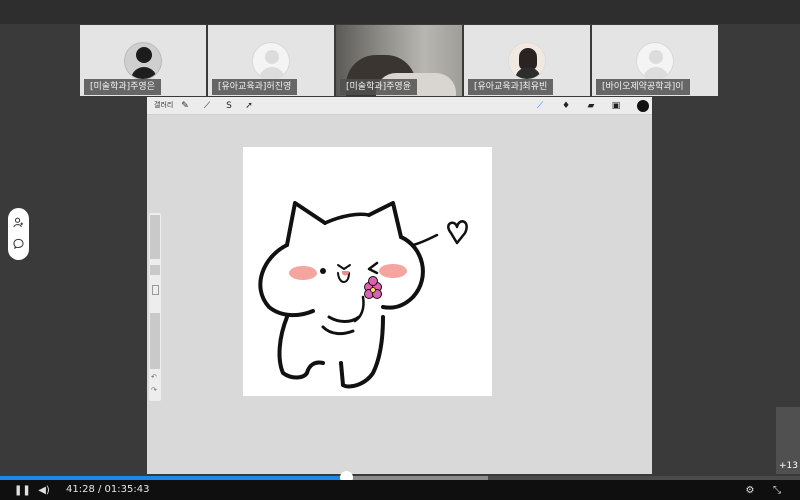 This screenshot has width=800, height=500. Describe the element at coordinates (229, 106) in the screenshot. I see `selection-icon: S` at that location.